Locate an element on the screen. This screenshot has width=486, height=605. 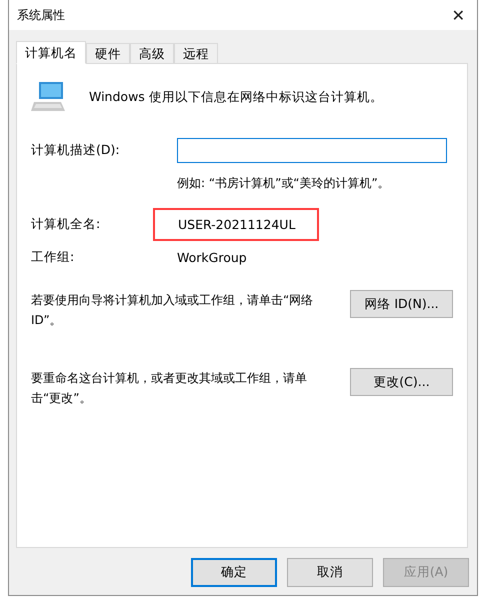
description-label: 计算机描述(D): is located at coordinates (76, 150).